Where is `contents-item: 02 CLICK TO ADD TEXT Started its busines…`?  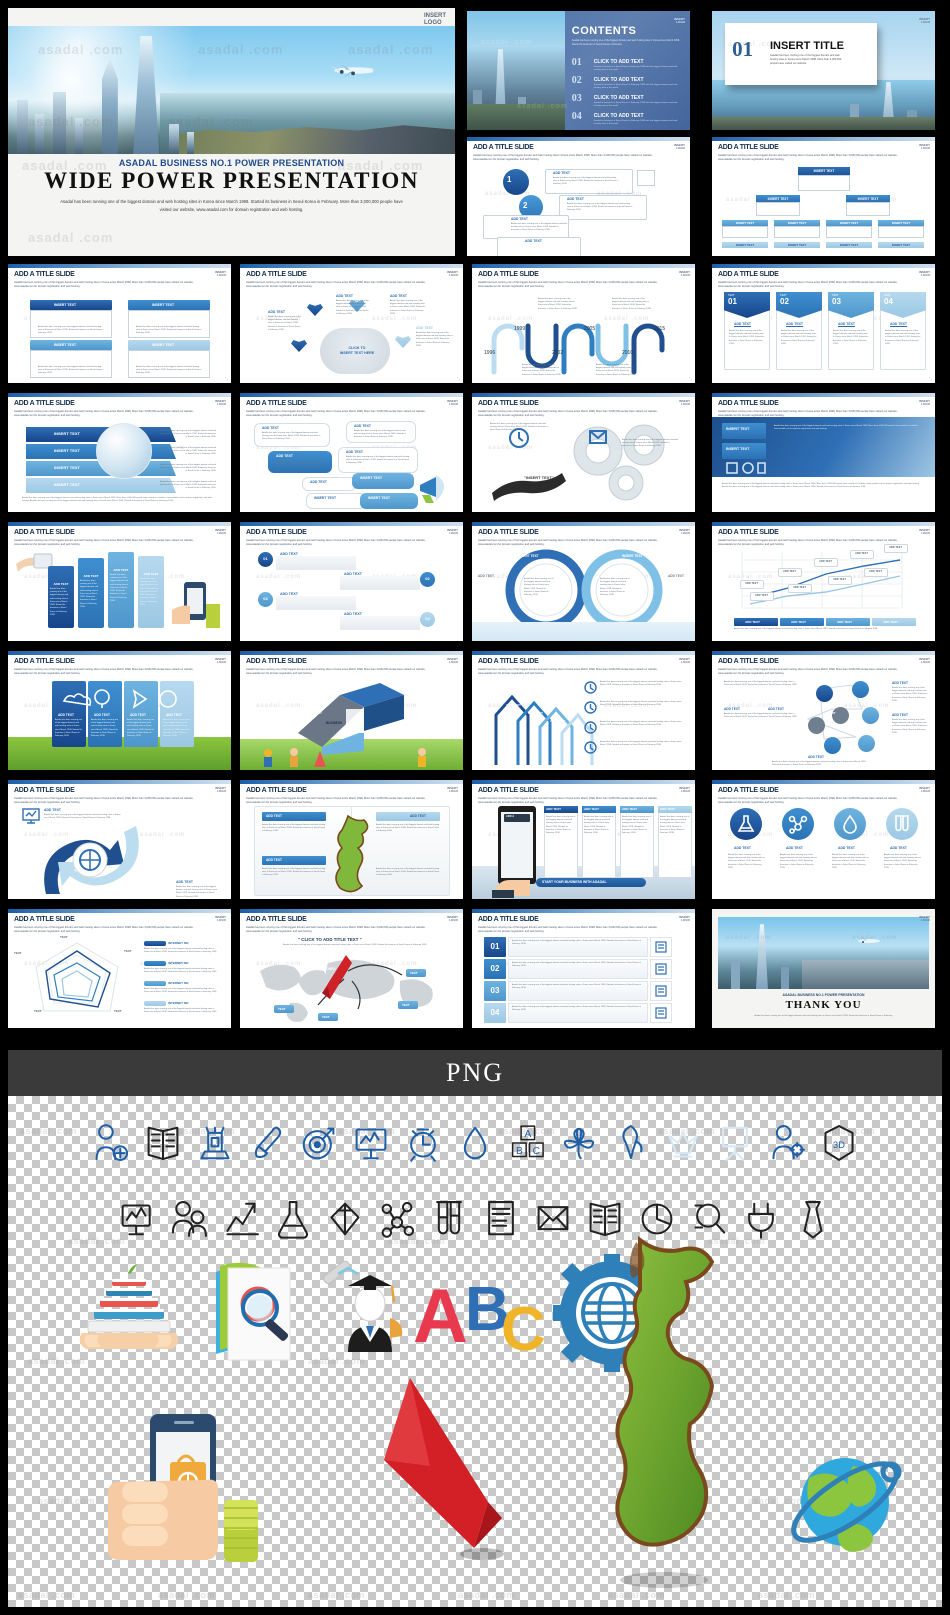
contents-item: 02 CLICK TO ADD TEXT Started its busines… is located at coordinates (628, 84).